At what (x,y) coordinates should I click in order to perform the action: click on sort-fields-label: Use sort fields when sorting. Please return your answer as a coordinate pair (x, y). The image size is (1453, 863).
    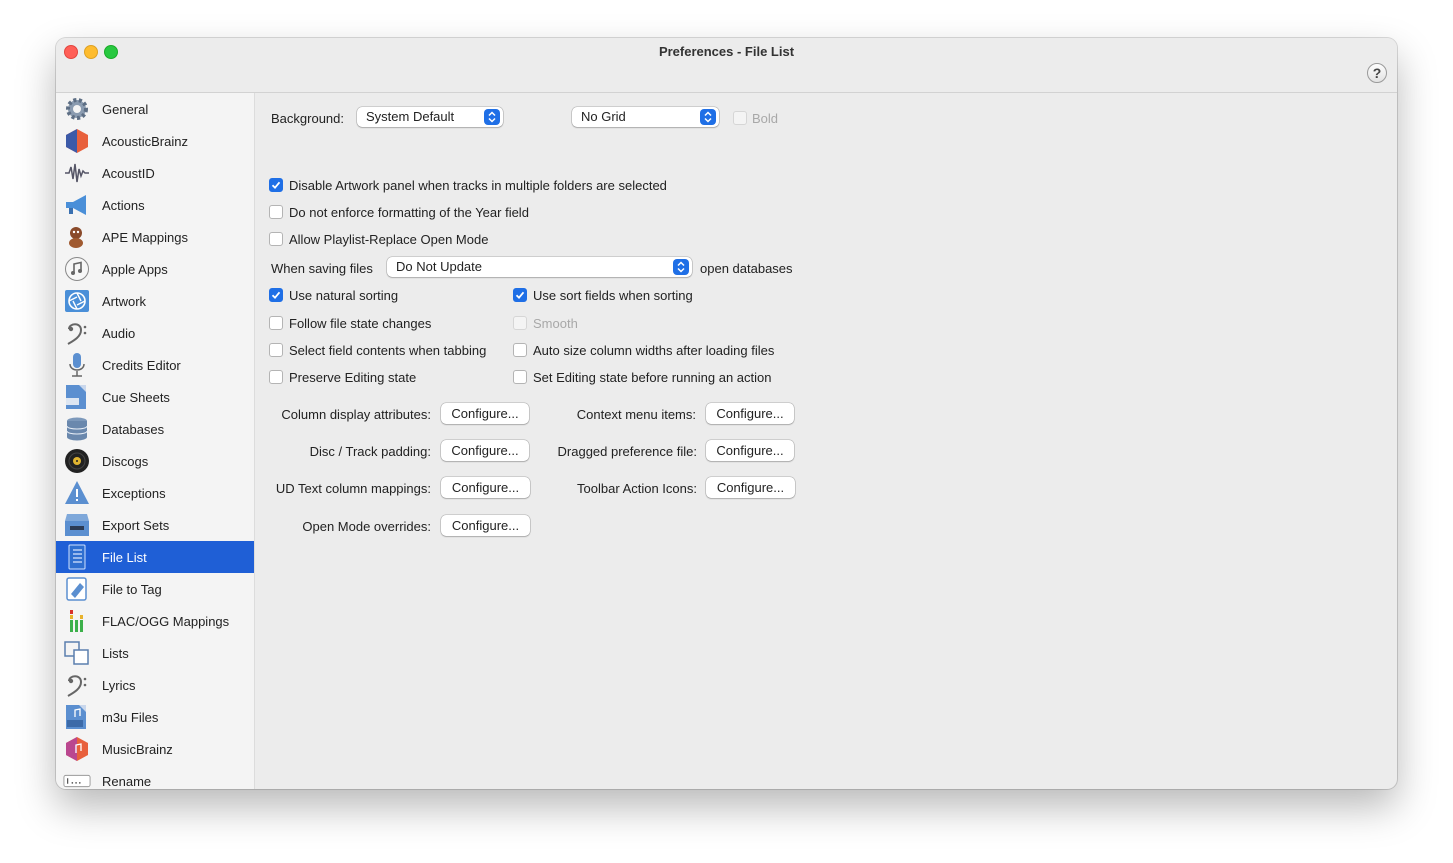
    Looking at the image, I should click on (613, 295).